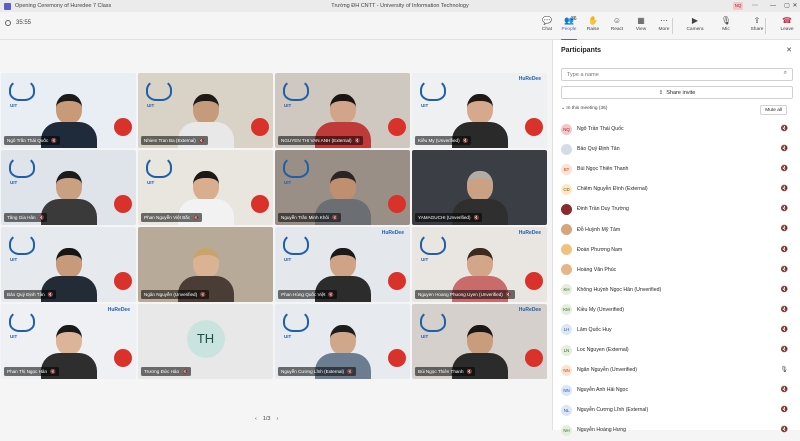 The image size is (800, 441). What do you see at coordinates (726, 26) in the screenshot?
I see `mic-button: 🎙 Mic` at bounding box center [726, 26].